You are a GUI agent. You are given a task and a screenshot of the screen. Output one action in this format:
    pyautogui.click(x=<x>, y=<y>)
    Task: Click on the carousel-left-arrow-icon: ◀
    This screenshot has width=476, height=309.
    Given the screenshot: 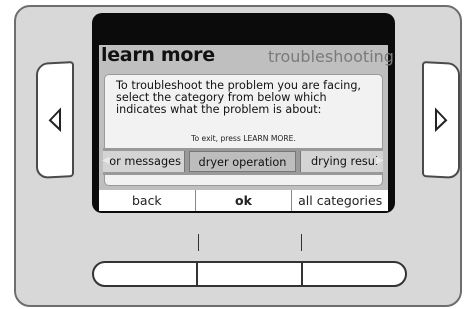 What is the action you would take?
    pyautogui.click(x=106, y=160)
    